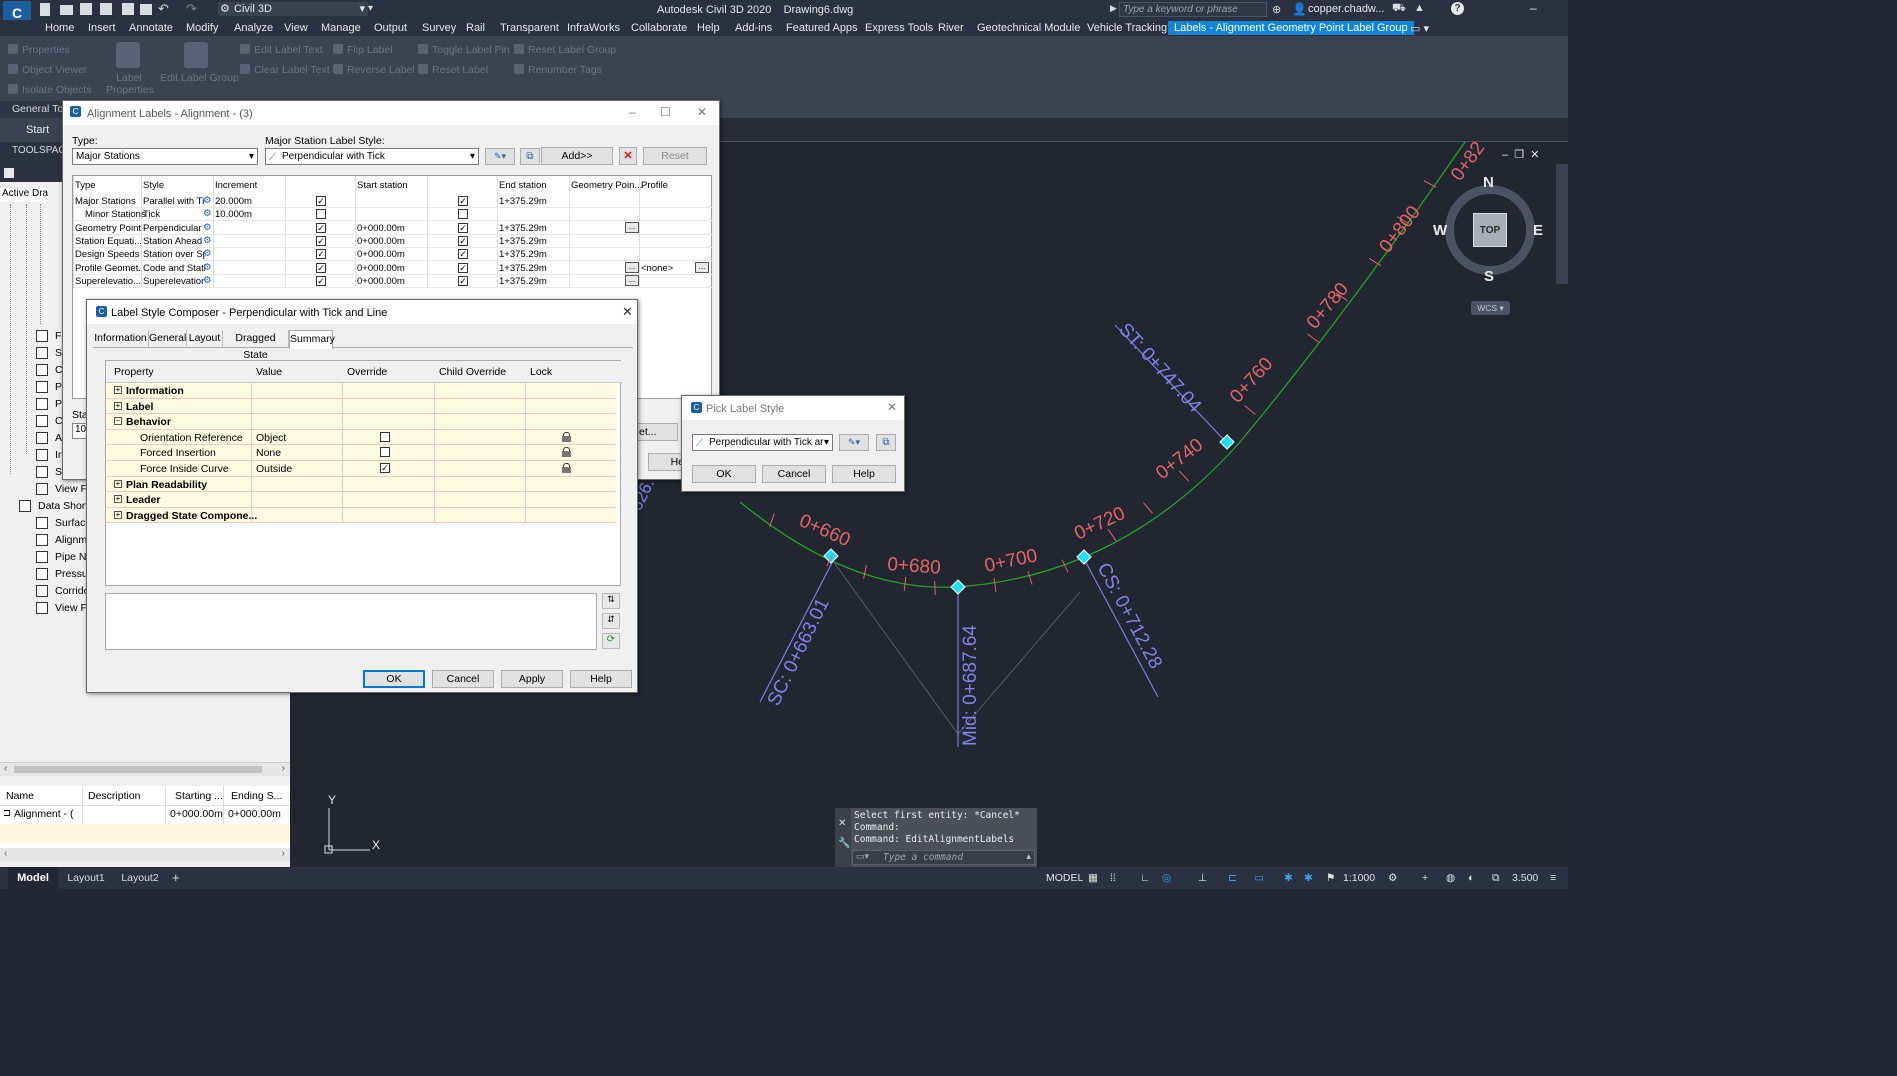  Describe the element at coordinates (145, 814) in the screenshot. I see `table-row: ⊐ Alignment - ( 0+000.00m 0+000.00m` at that location.